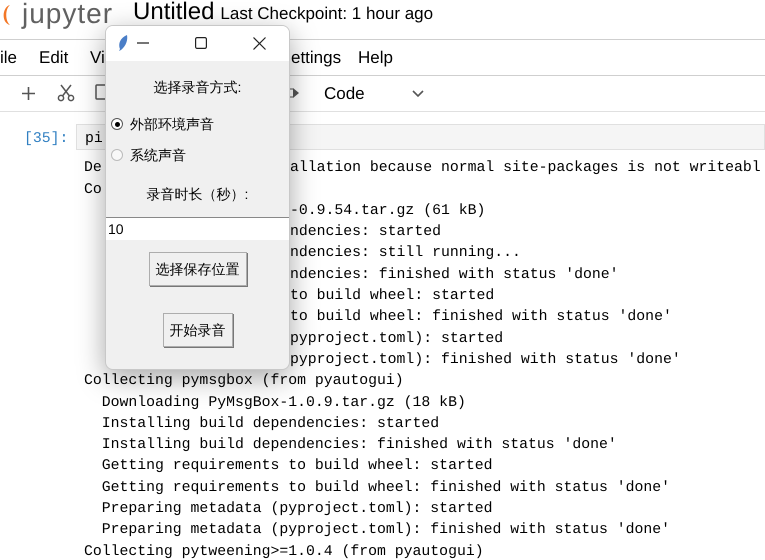 This screenshot has width=765, height=560. What do you see at coordinates (201, 43) in the screenshot?
I see `maximize-icon` at bounding box center [201, 43].